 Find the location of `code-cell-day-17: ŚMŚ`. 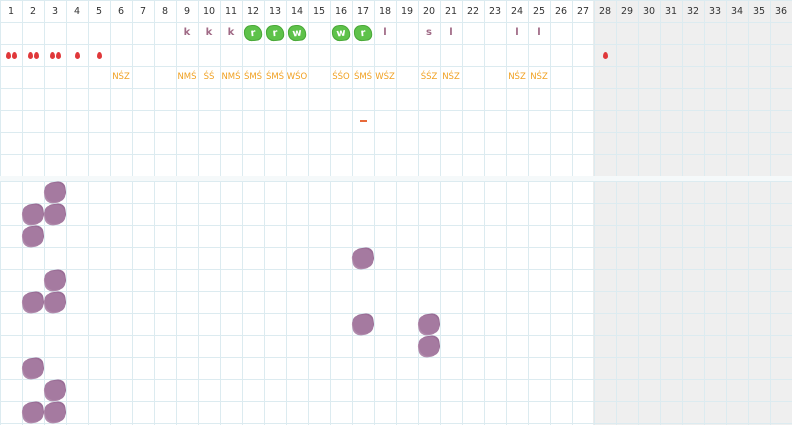

code-cell-day-17: ŚMŚ is located at coordinates (363, 77).